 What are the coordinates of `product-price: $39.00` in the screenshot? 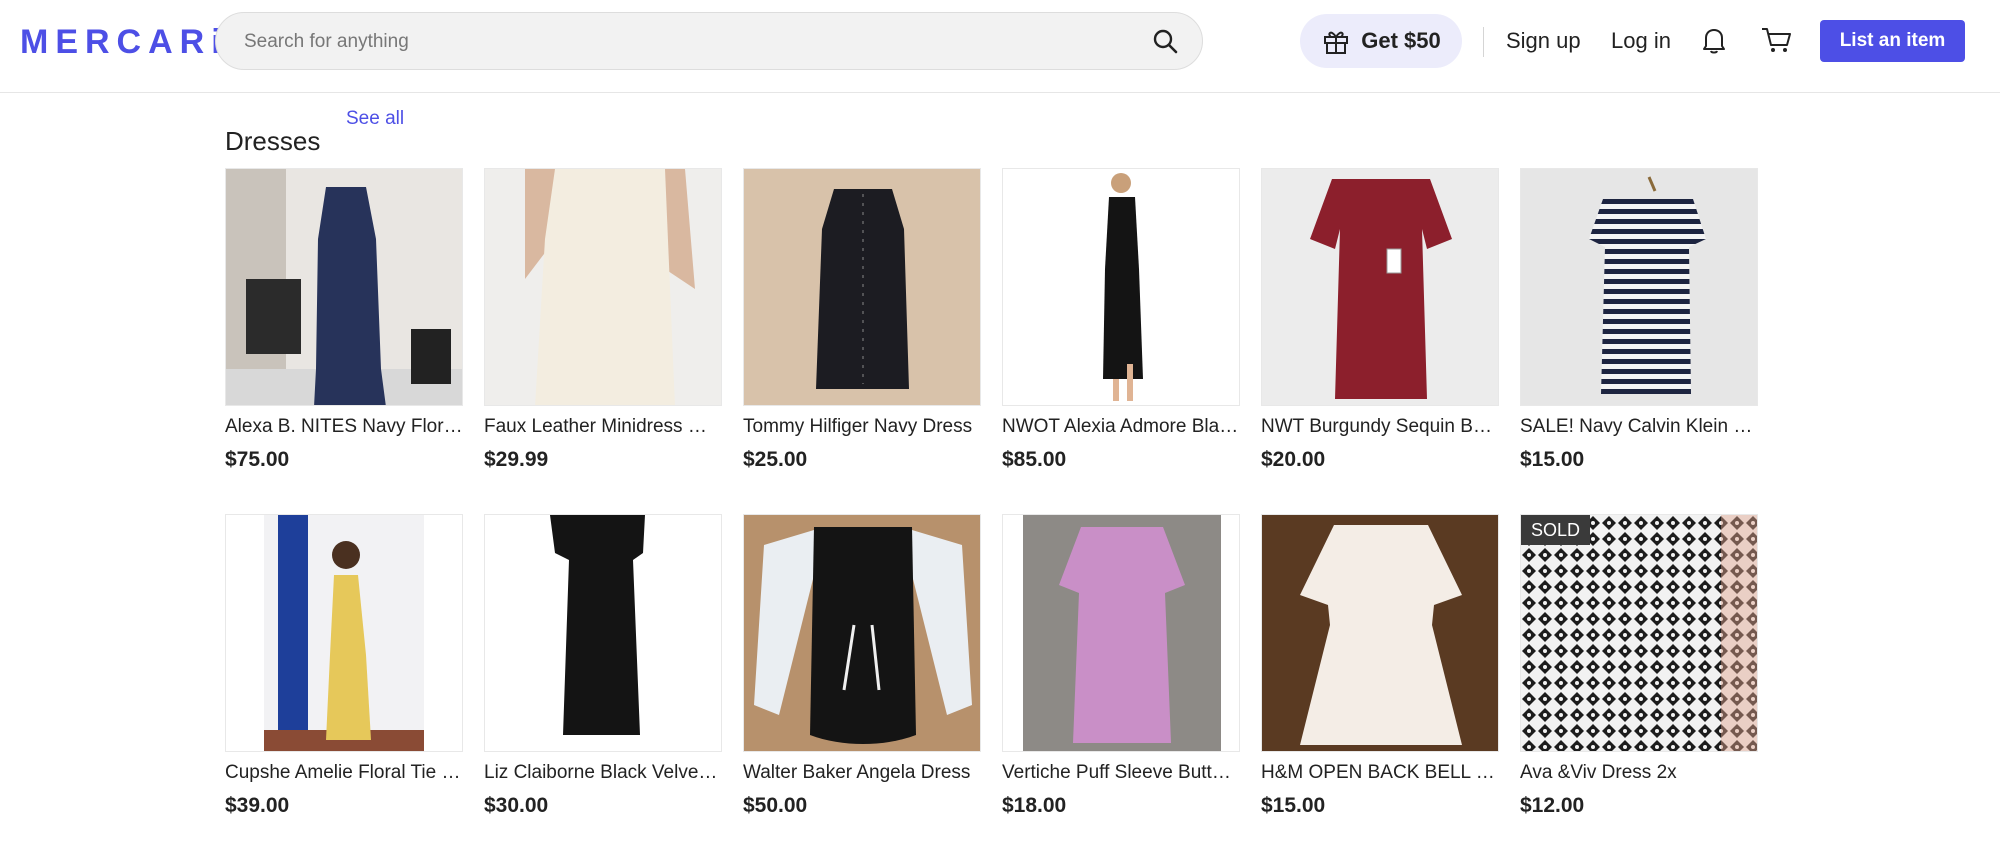 It's located at (257, 805).